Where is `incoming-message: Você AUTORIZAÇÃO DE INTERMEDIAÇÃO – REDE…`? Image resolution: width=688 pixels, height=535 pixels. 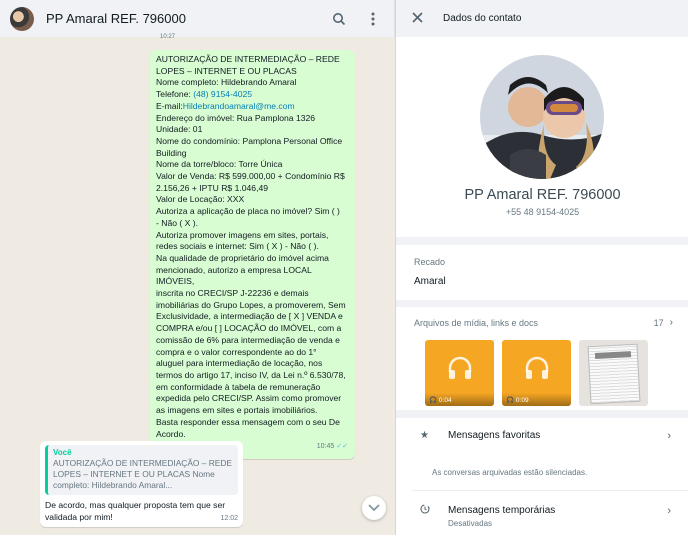 incoming-message: Você AUTORIZAÇÃO DE INTERMEDIAÇÃO – REDE… is located at coordinates (141, 484).